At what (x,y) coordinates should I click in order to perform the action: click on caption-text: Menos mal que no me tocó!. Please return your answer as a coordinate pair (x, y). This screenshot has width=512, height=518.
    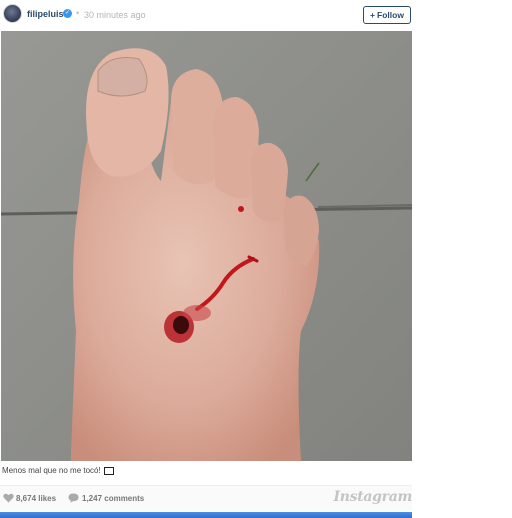
    Looking at the image, I should click on (51, 470).